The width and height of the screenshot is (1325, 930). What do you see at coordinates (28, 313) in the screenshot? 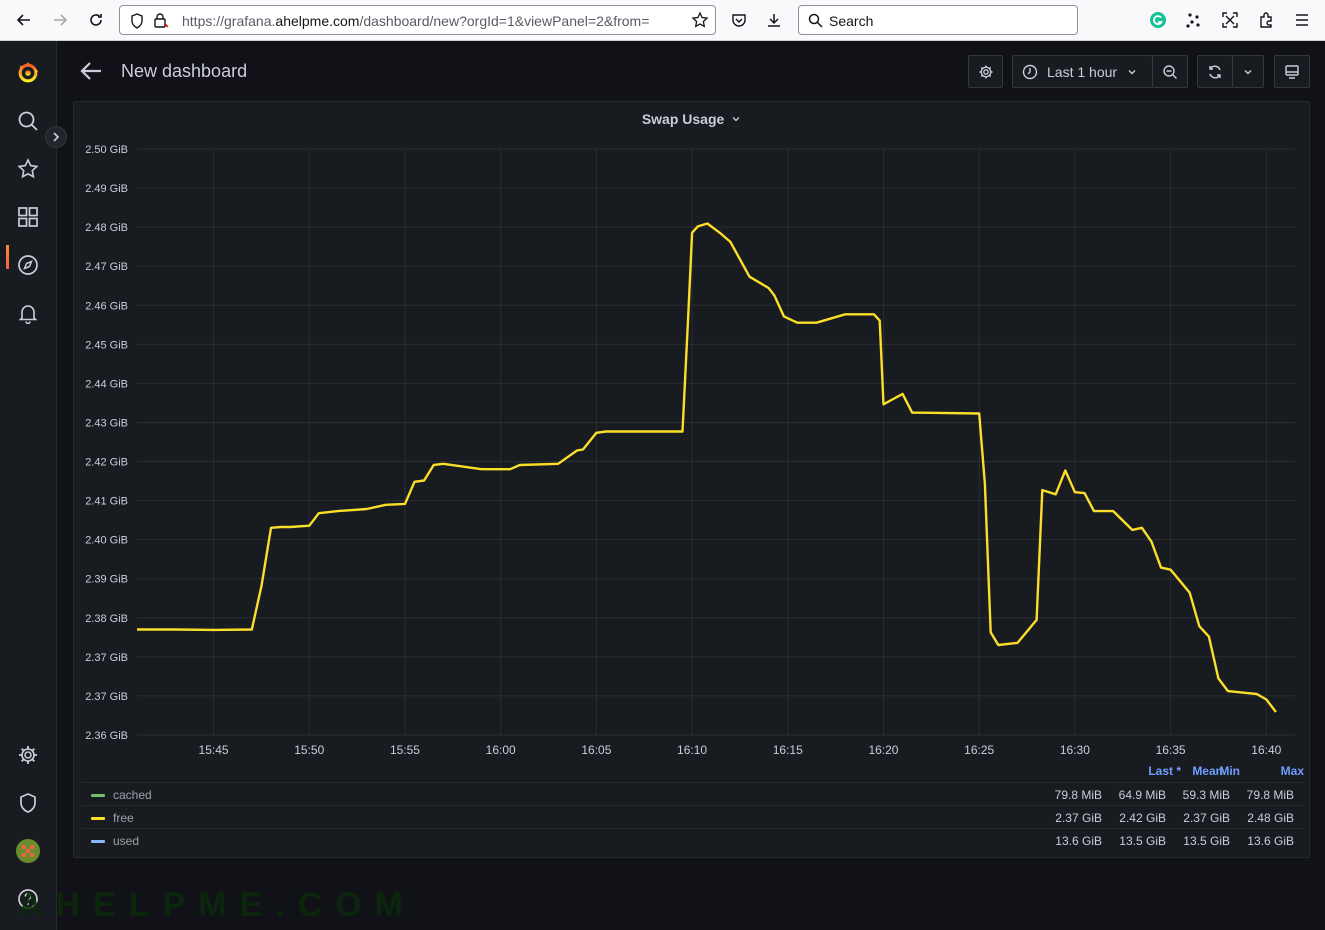
I see `alerting-bell-icon` at bounding box center [28, 313].